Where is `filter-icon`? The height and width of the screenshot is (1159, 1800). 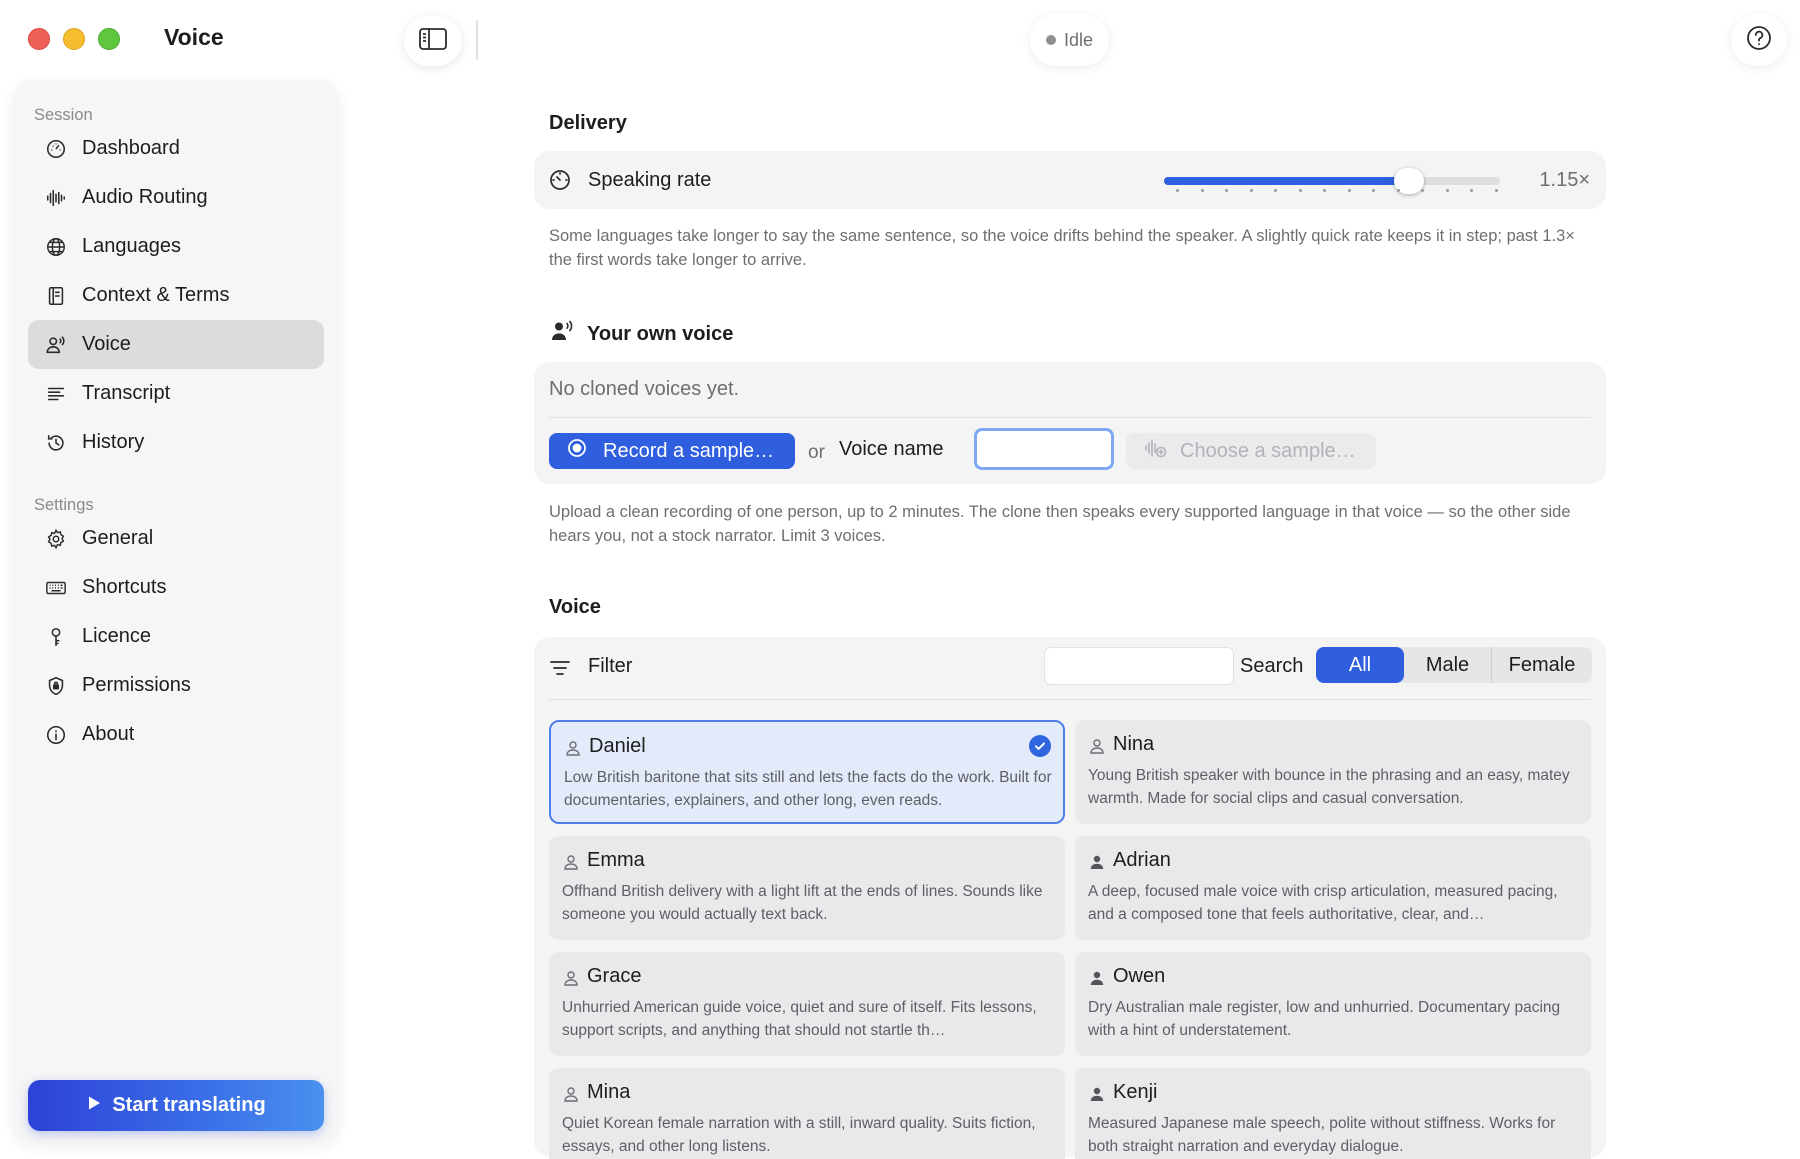 filter-icon is located at coordinates (560, 668).